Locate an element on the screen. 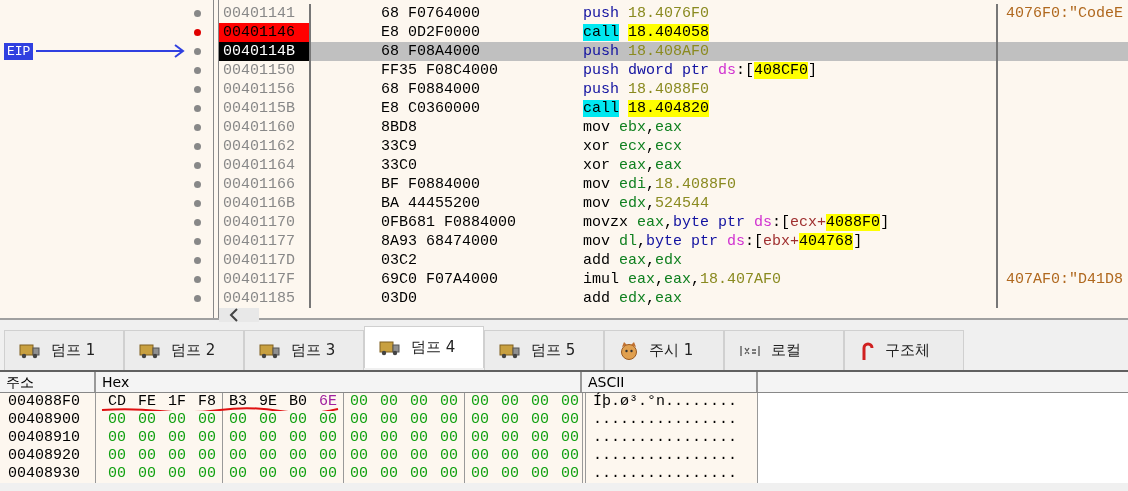  hex-byte: 1F is located at coordinates (177, 402).